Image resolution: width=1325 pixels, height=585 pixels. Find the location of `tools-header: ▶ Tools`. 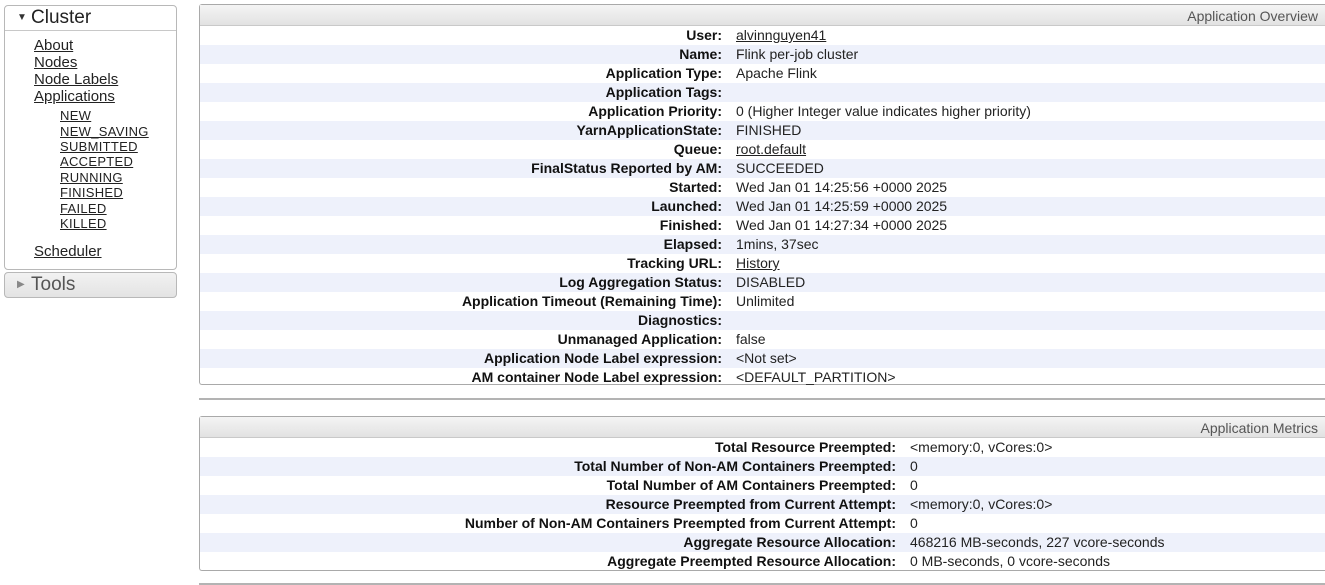

tools-header: ▶ Tools is located at coordinates (90, 285).